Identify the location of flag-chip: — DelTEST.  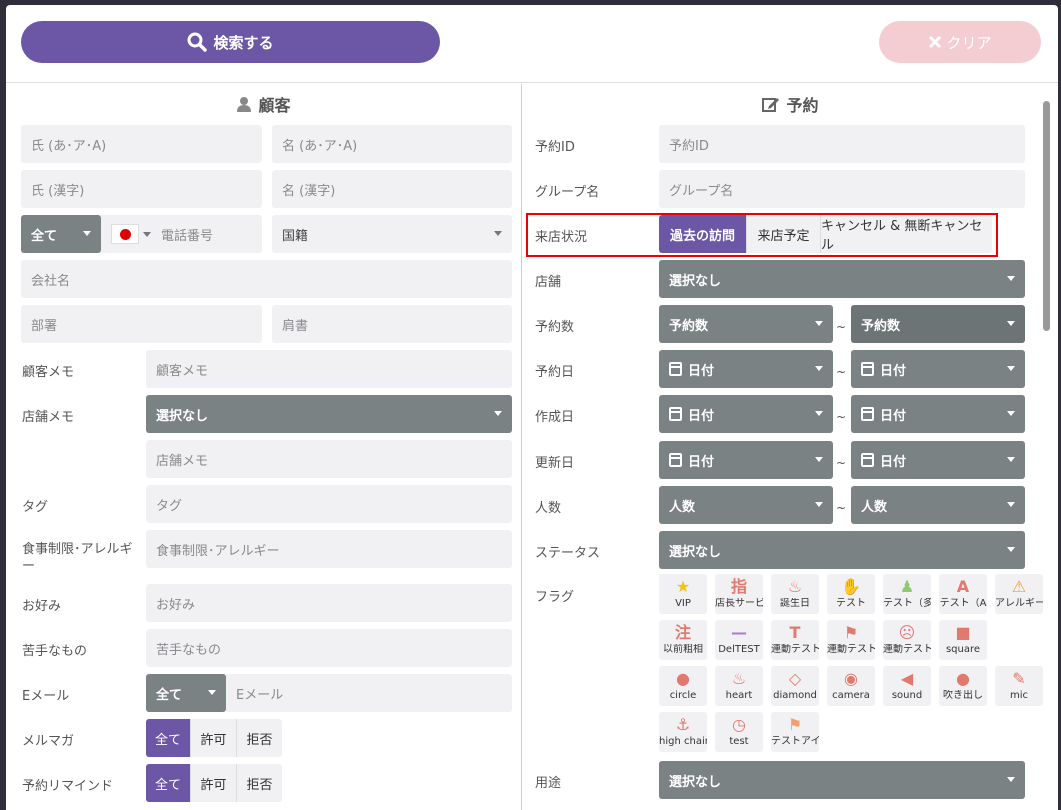
(739, 640).